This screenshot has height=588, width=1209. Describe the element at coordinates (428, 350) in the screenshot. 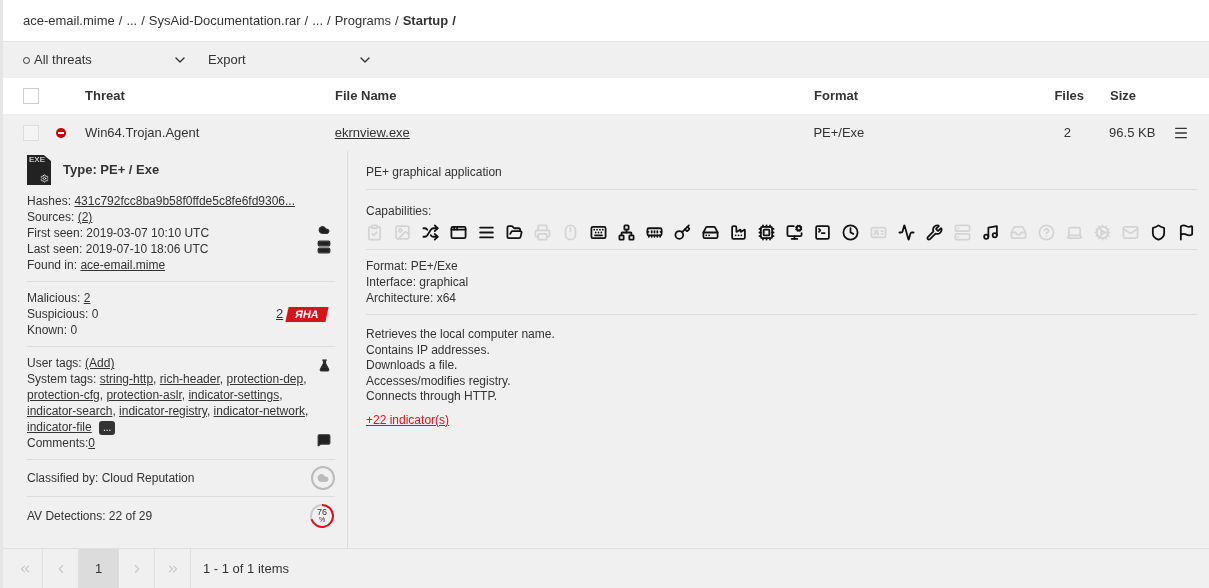

I see `behavior-text: Contains IP addresses.` at that location.